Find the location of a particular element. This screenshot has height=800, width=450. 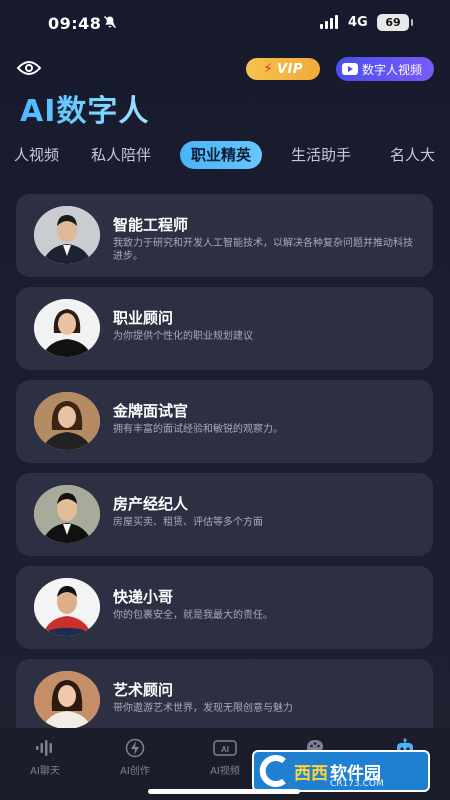

watermark-logo: 西西 软件园 CR173.COM is located at coordinates (341, 771).